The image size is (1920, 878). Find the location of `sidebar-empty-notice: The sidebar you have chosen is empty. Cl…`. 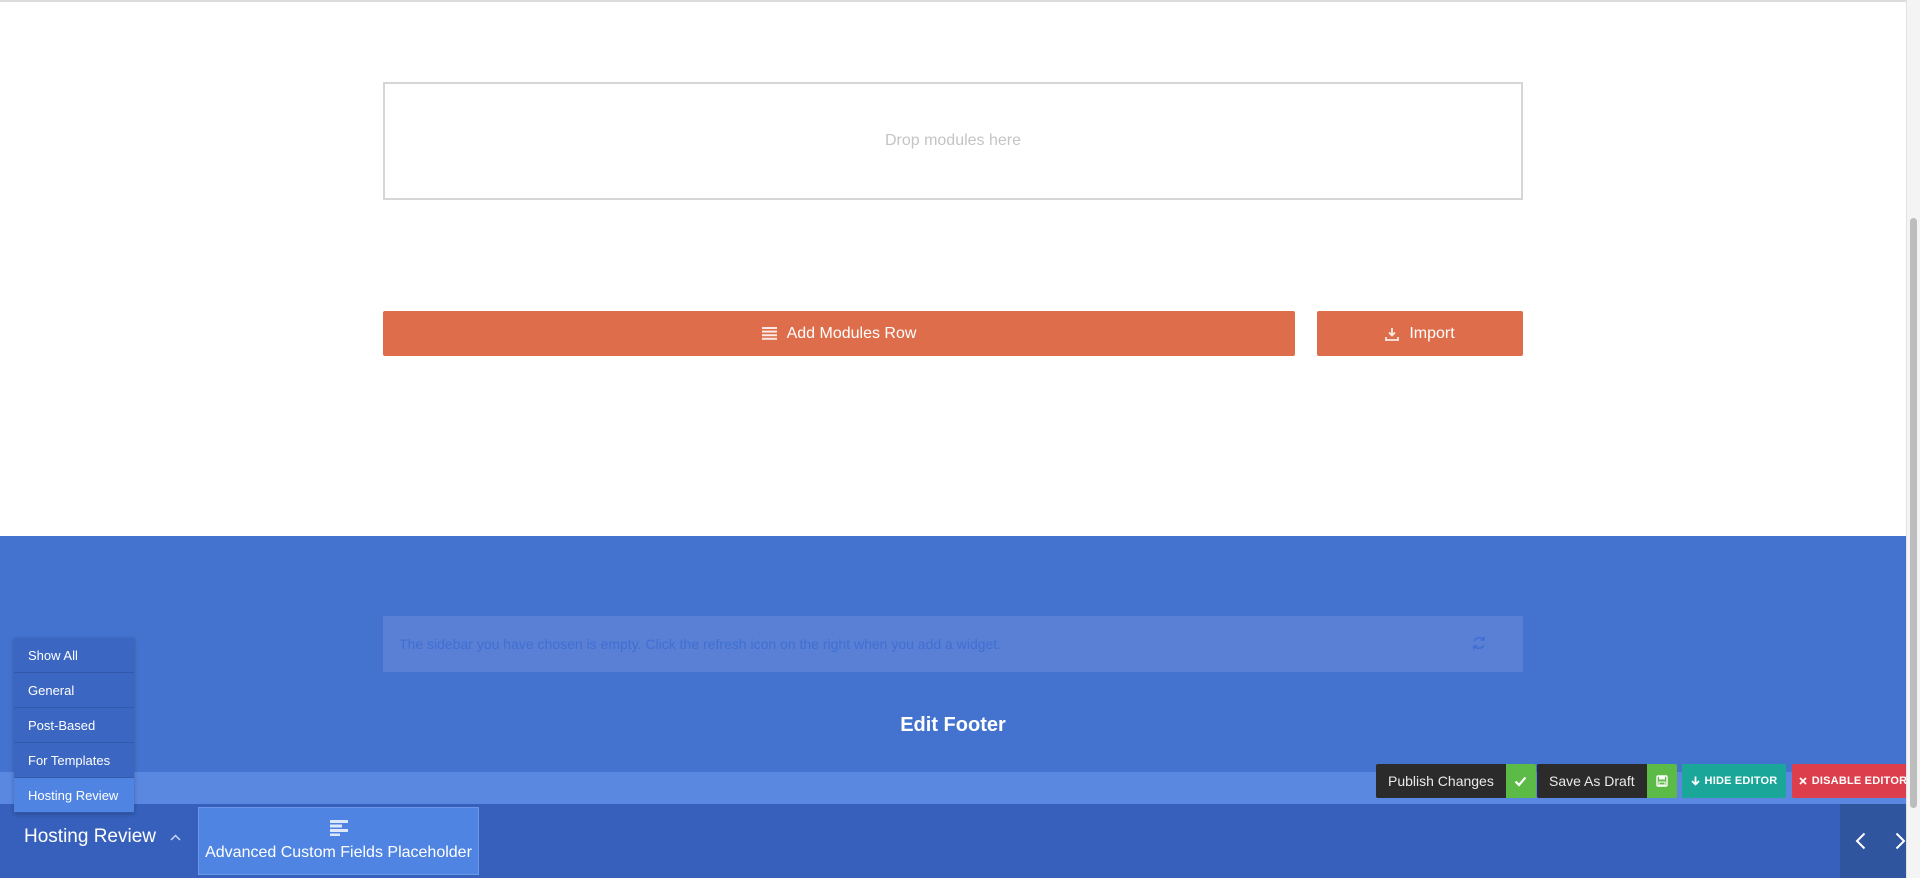

sidebar-empty-notice: The sidebar you have chosen is empty. Cl… is located at coordinates (953, 644).